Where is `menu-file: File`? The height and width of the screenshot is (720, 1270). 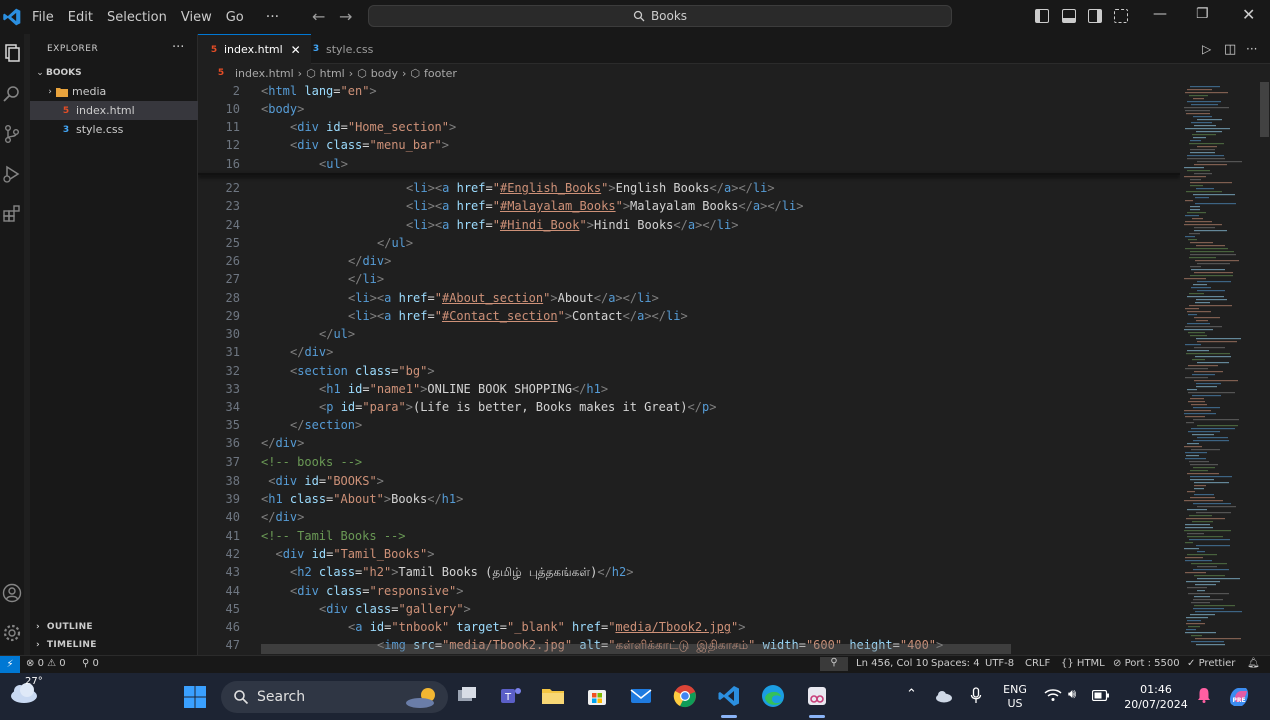 menu-file: File is located at coordinates (43, 17).